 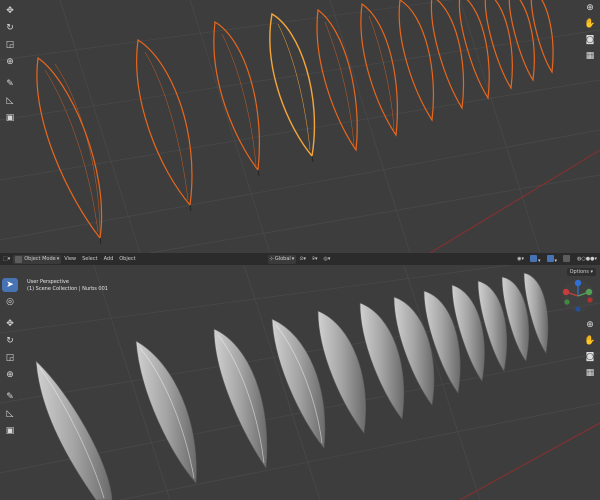 I want to click on pivot-icon: ⊙▾, so click(x=302, y=259).